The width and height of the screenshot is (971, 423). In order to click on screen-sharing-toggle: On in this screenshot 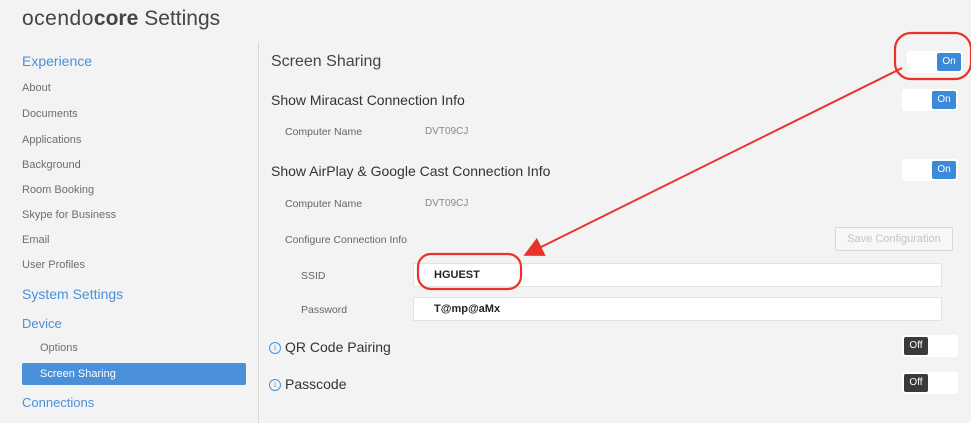, I will do `click(935, 62)`.